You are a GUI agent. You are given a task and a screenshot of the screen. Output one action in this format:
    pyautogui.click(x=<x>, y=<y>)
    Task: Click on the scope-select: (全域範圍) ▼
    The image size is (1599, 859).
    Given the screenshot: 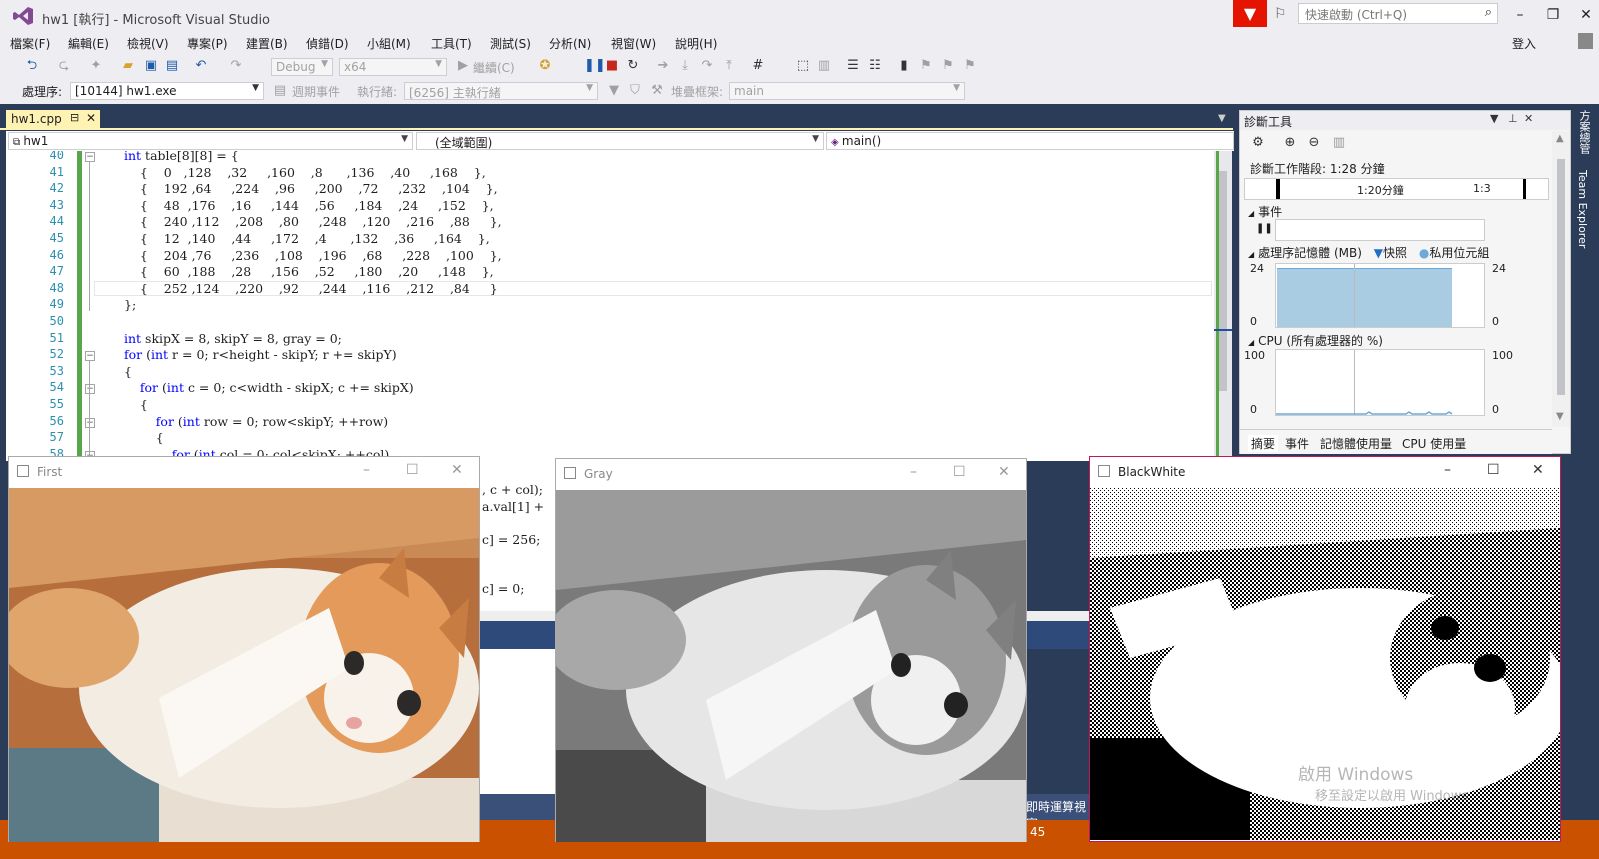 What is the action you would take?
    pyautogui.click(x=620, y=141)
    